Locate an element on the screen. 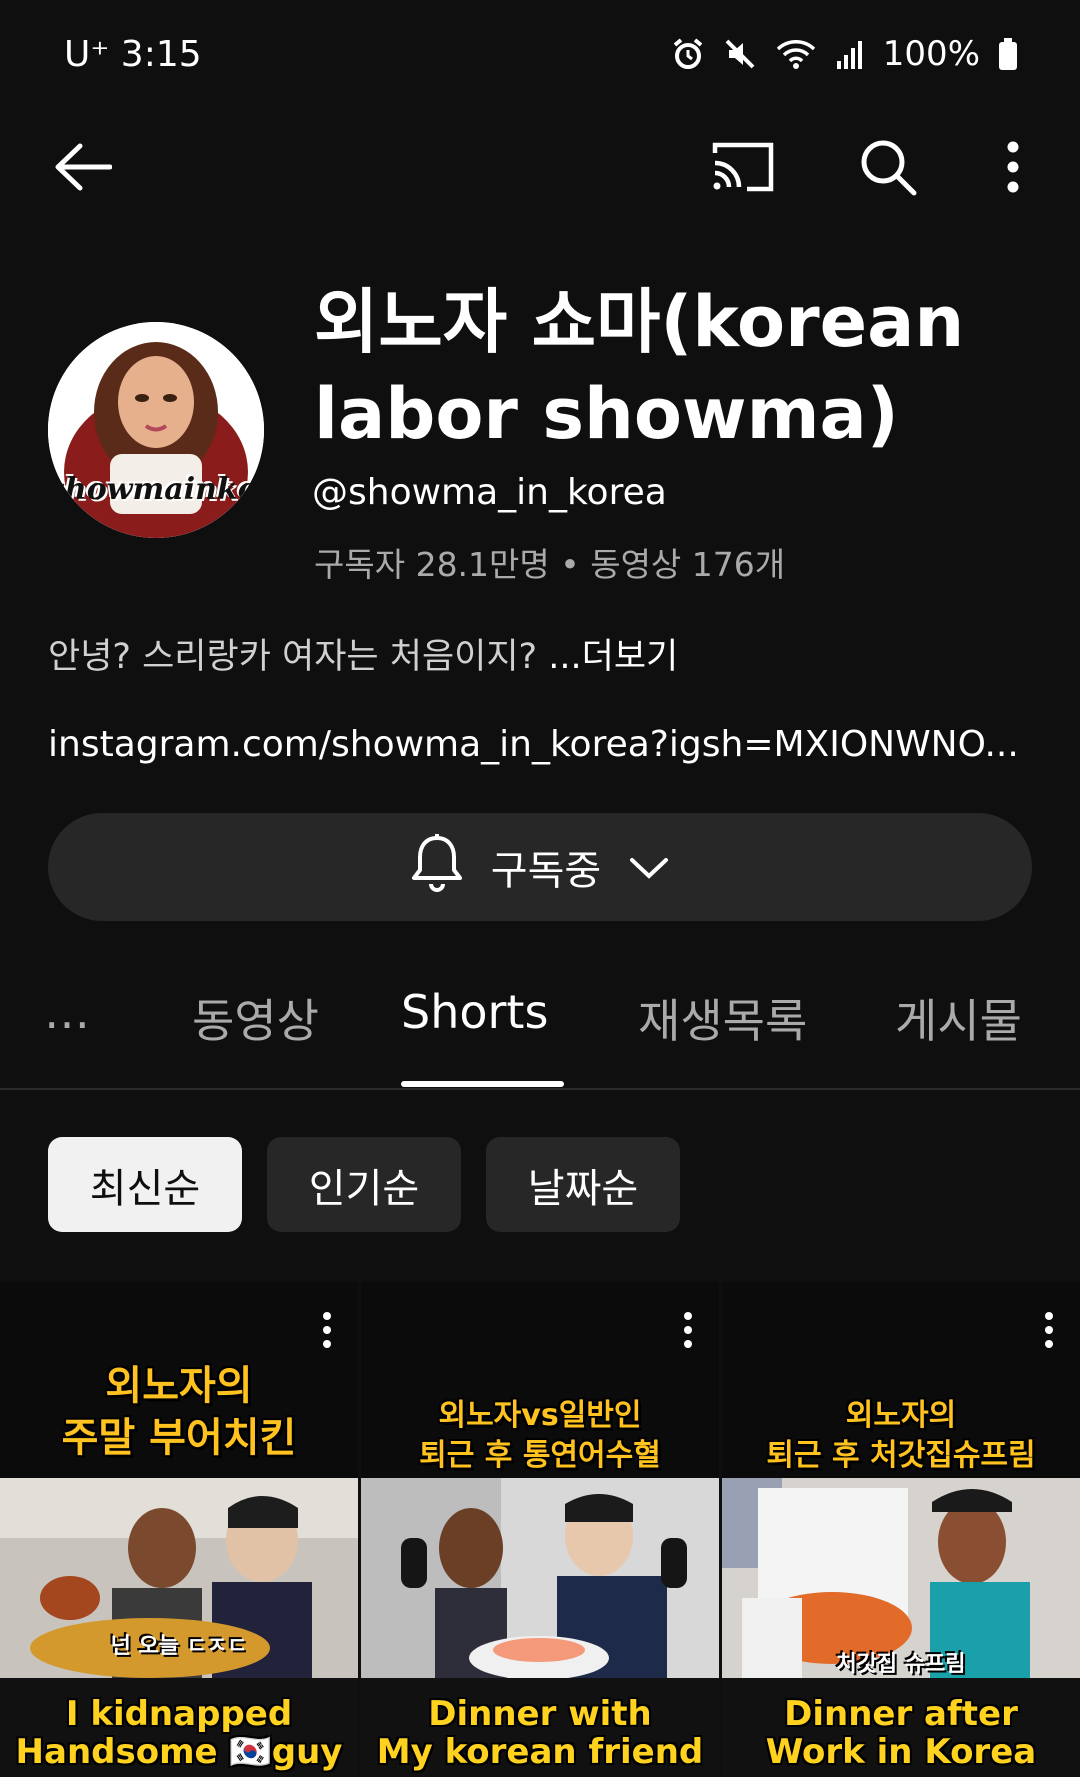  short-thumbnail-image is located at coordinates (540, 1578).